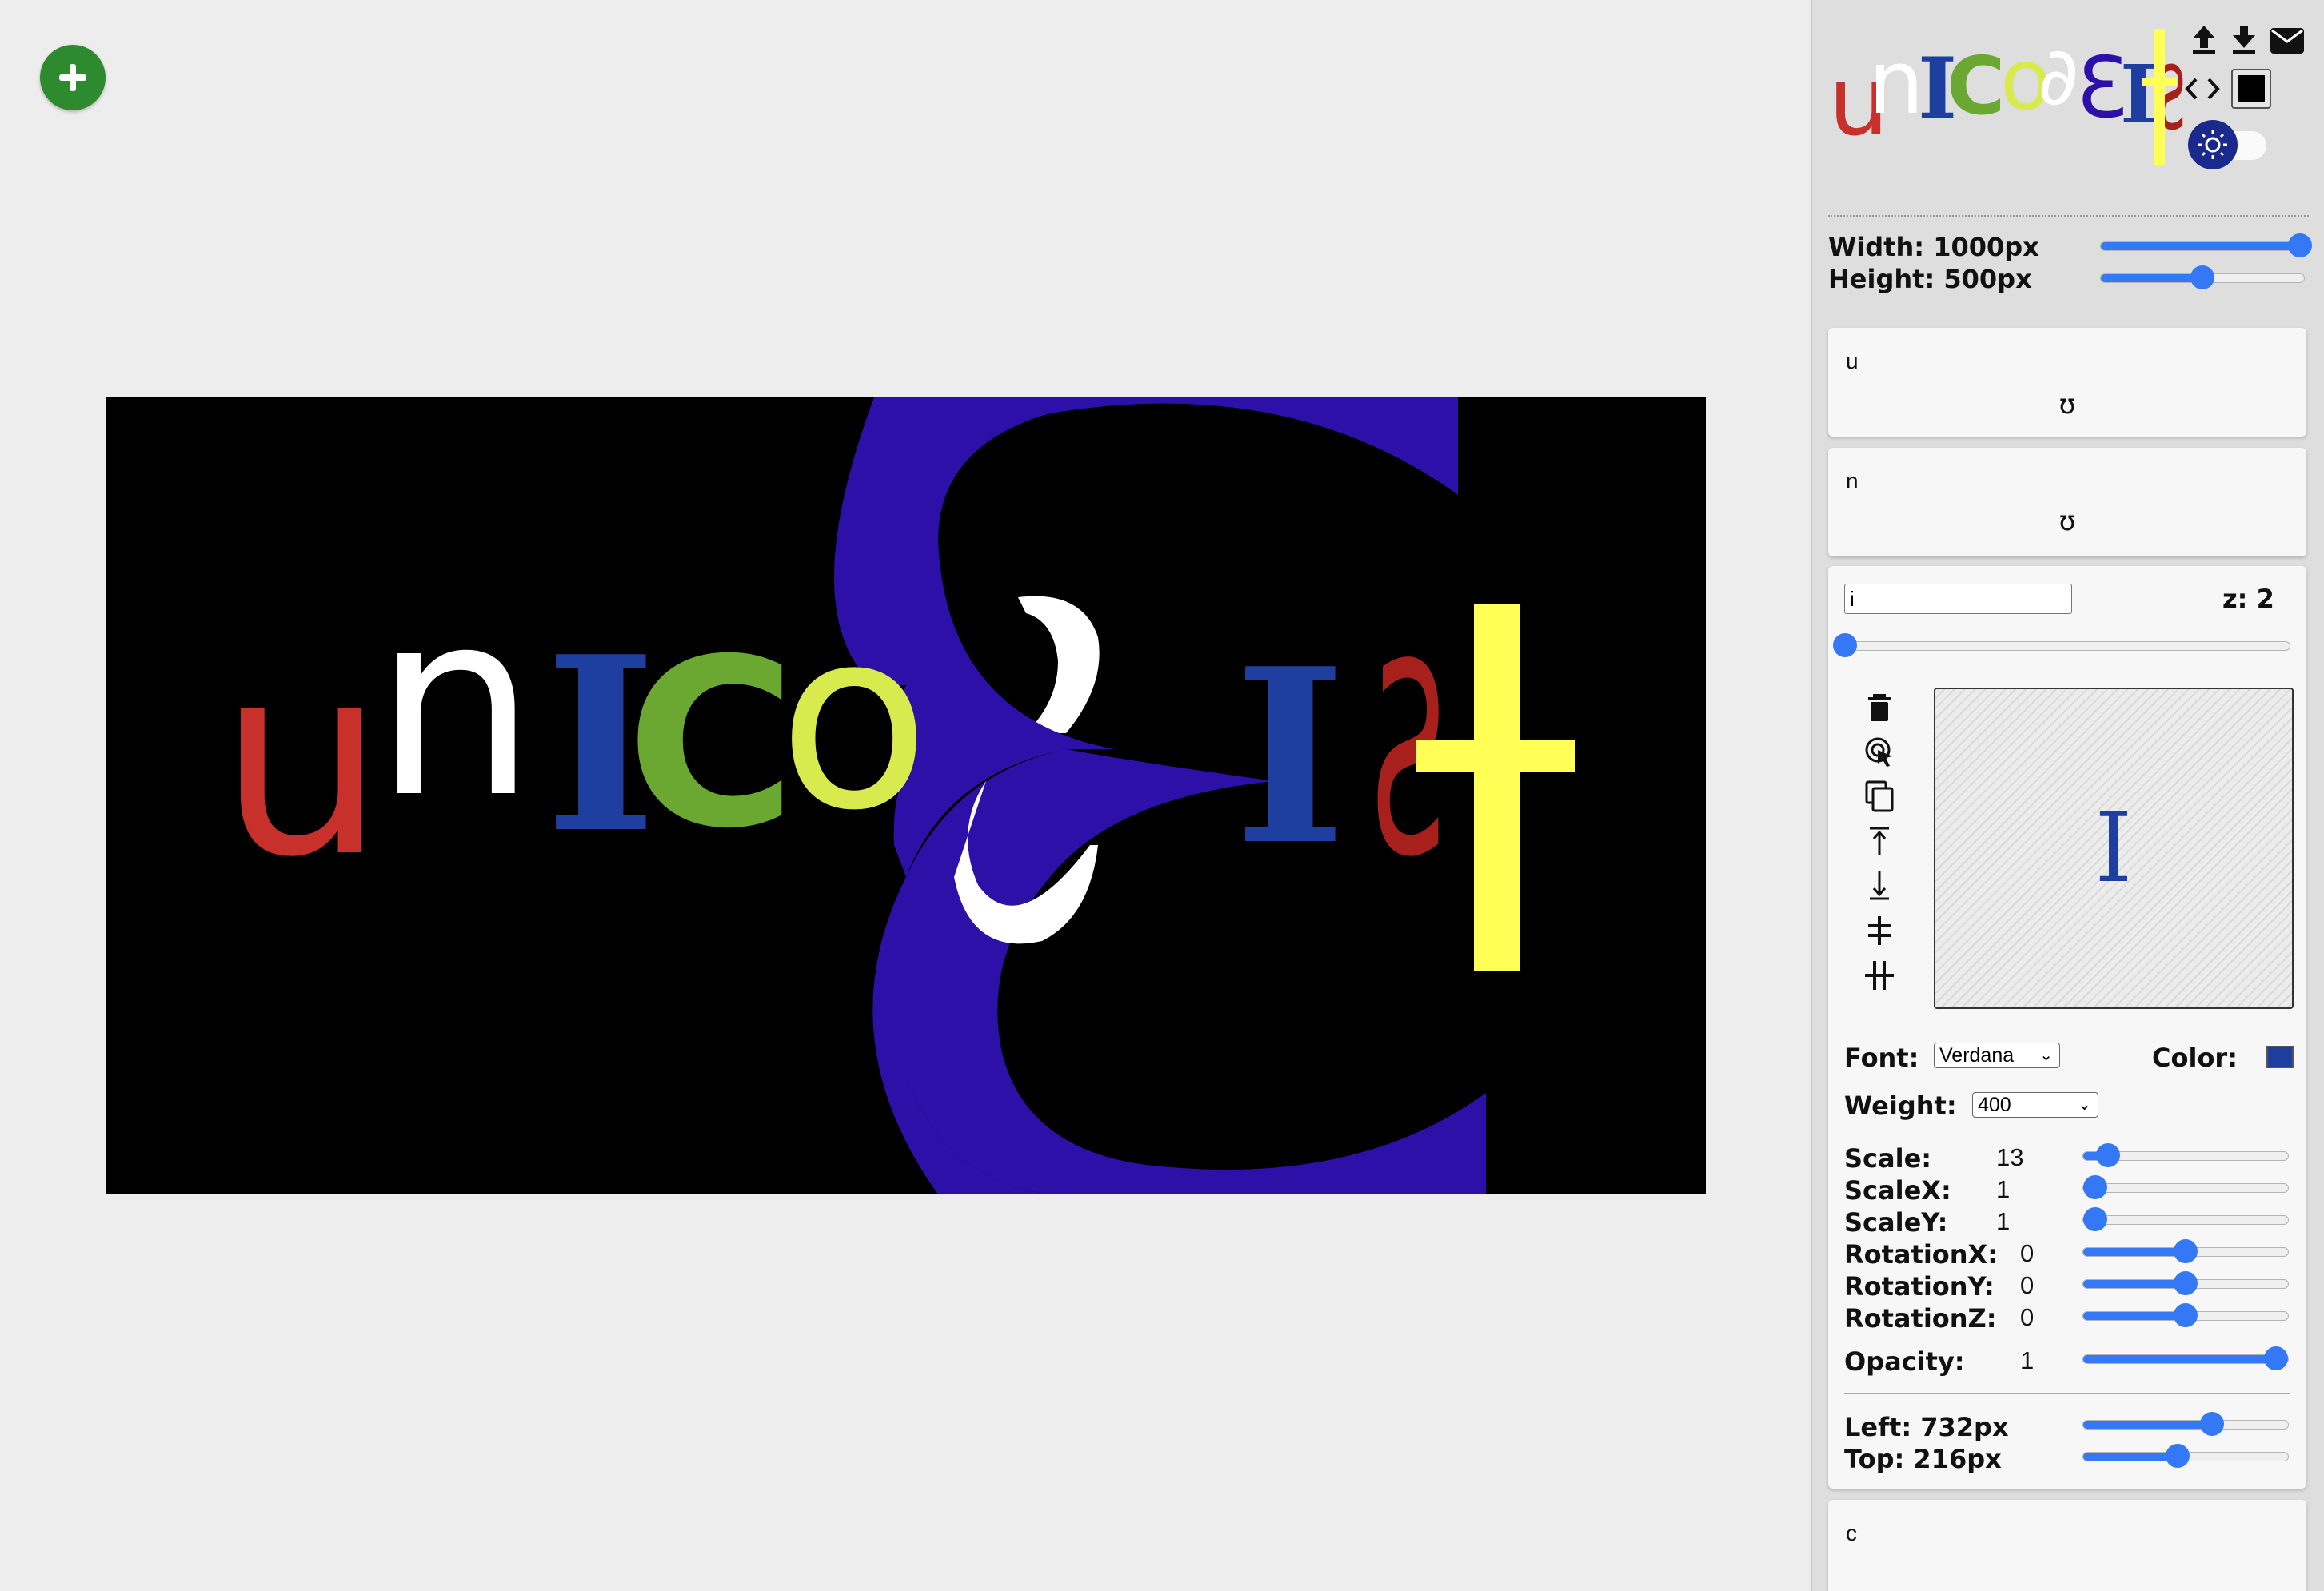 The width and height of the screenshot is (2324, 1591). Describe the element at coordinates (854, 721) in the screenshot. I see `canvas-glyph-o: o` at that location.